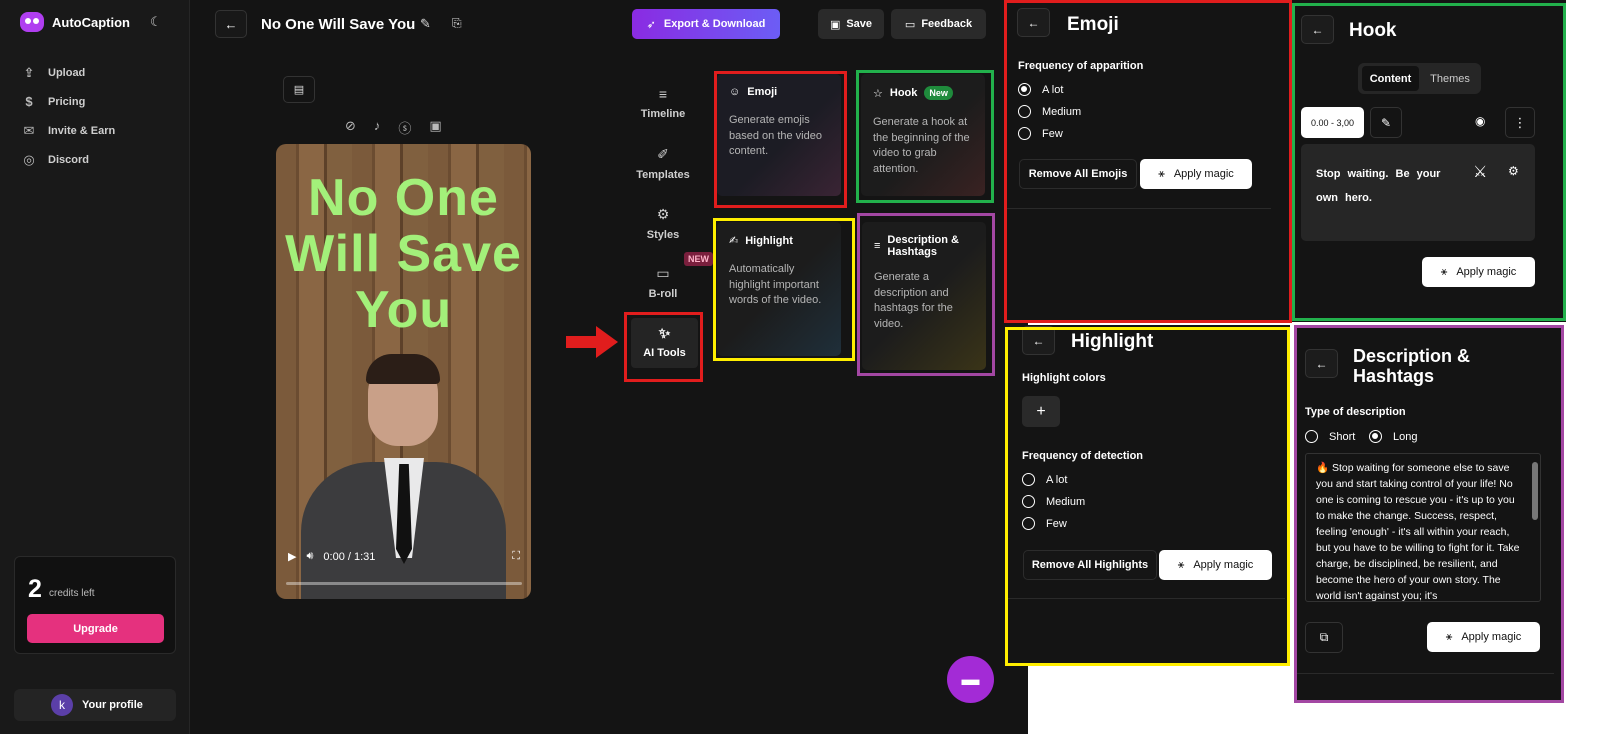 This screenshot has width=1600, height=734. I want to click on back-button: ←, so click(231, 24).